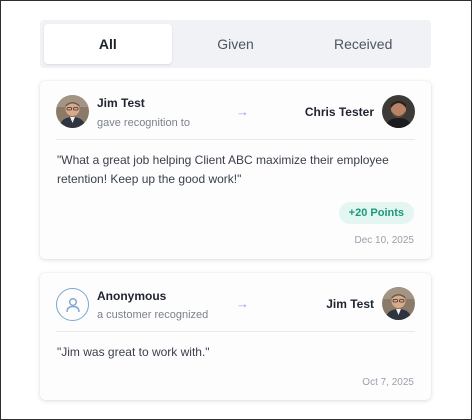 This screenshot has height=420, width=472. I want to click on tab-given: Given, so click(236, 44).